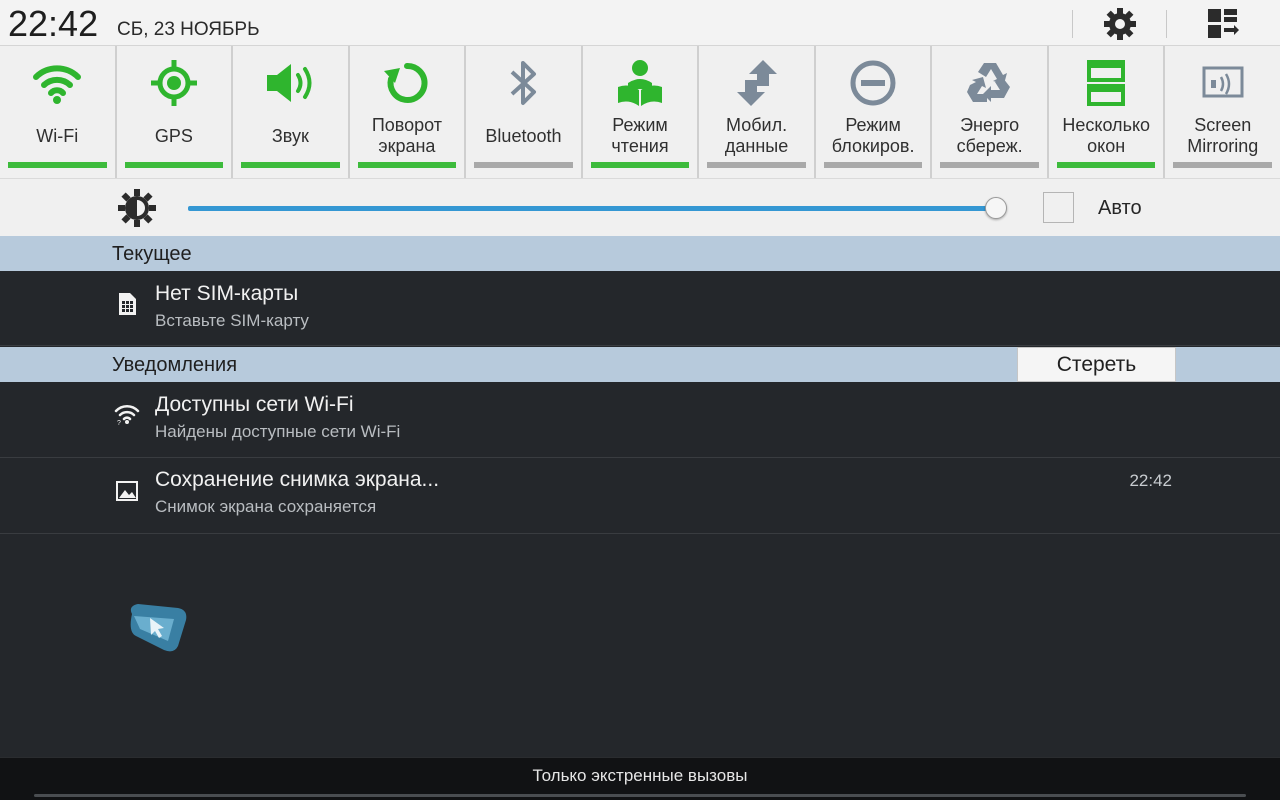  What do you see at coordinates (756, 135) in the screenshot?
I see `toggle-label: Мобил. данные` at bounding box center [756, 135].